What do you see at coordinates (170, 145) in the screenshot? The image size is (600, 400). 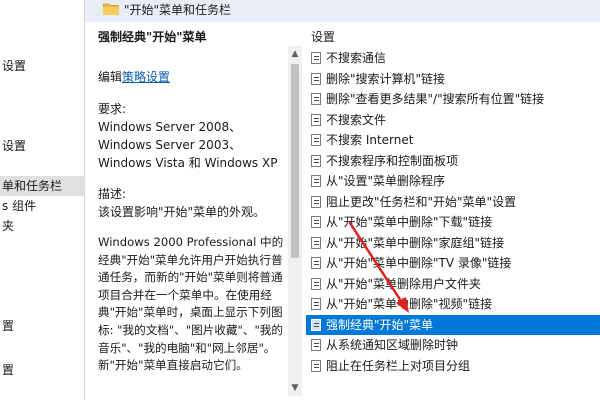 I see `requirement-line: Windows Server 2003、` at bounding box center [170, 145].